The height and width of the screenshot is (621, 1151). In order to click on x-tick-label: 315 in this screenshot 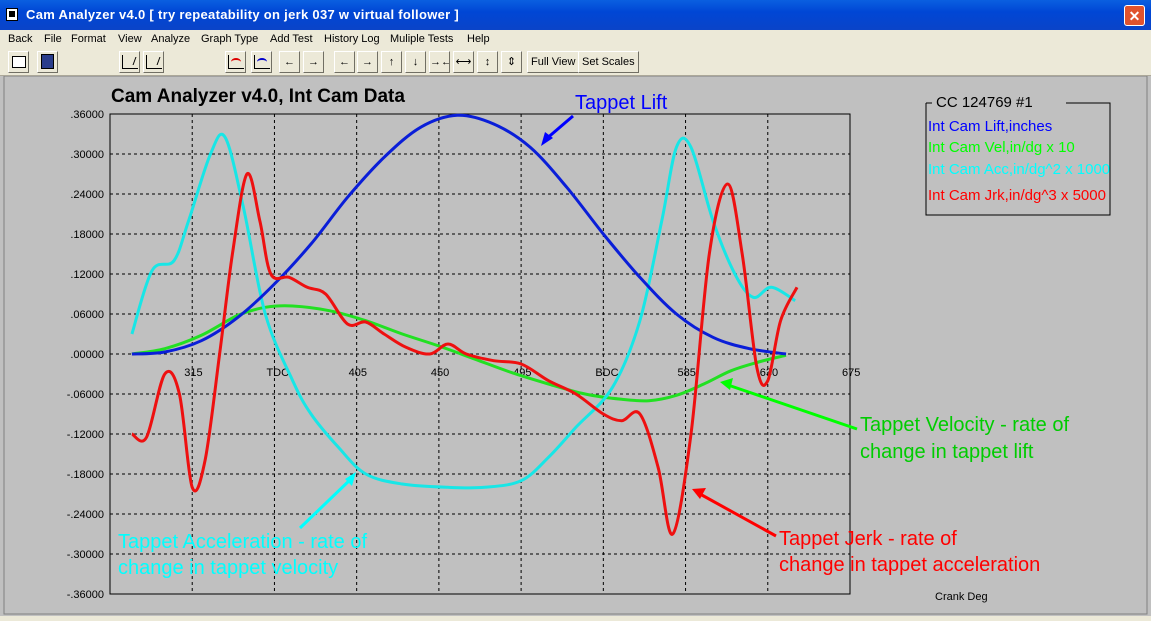, I will do `click(193, 373)`.